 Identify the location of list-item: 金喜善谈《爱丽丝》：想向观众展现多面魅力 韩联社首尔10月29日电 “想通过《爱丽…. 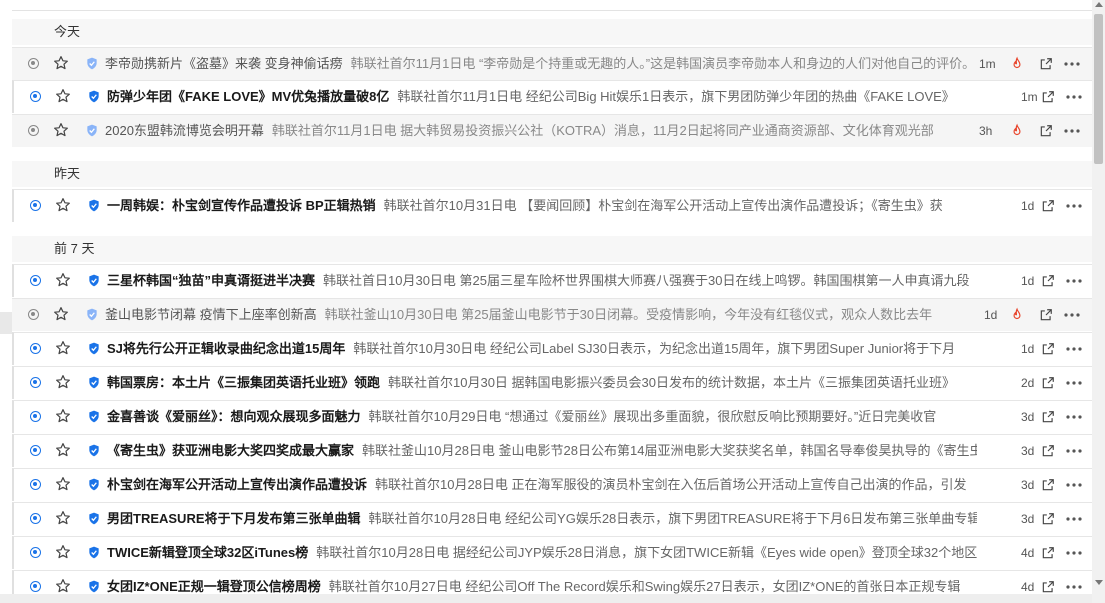
(552, 416).